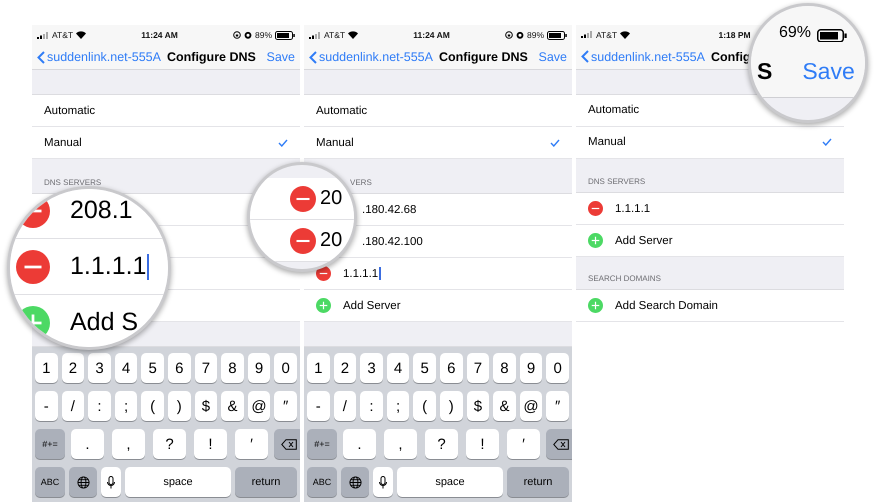 This screenshot has width=875, height=502. I want to click on delete-icon, so click(289, 444).